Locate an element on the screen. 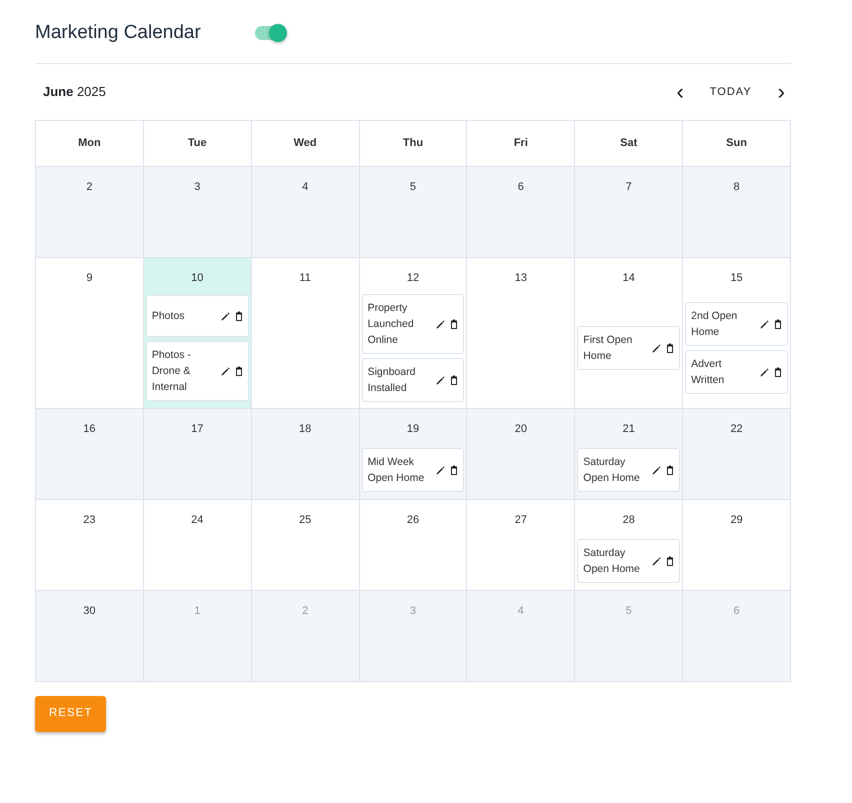 The width and height of the screenshot is (852, 803). event-card: 2nd Open Home is located at coordinates (736, 324).